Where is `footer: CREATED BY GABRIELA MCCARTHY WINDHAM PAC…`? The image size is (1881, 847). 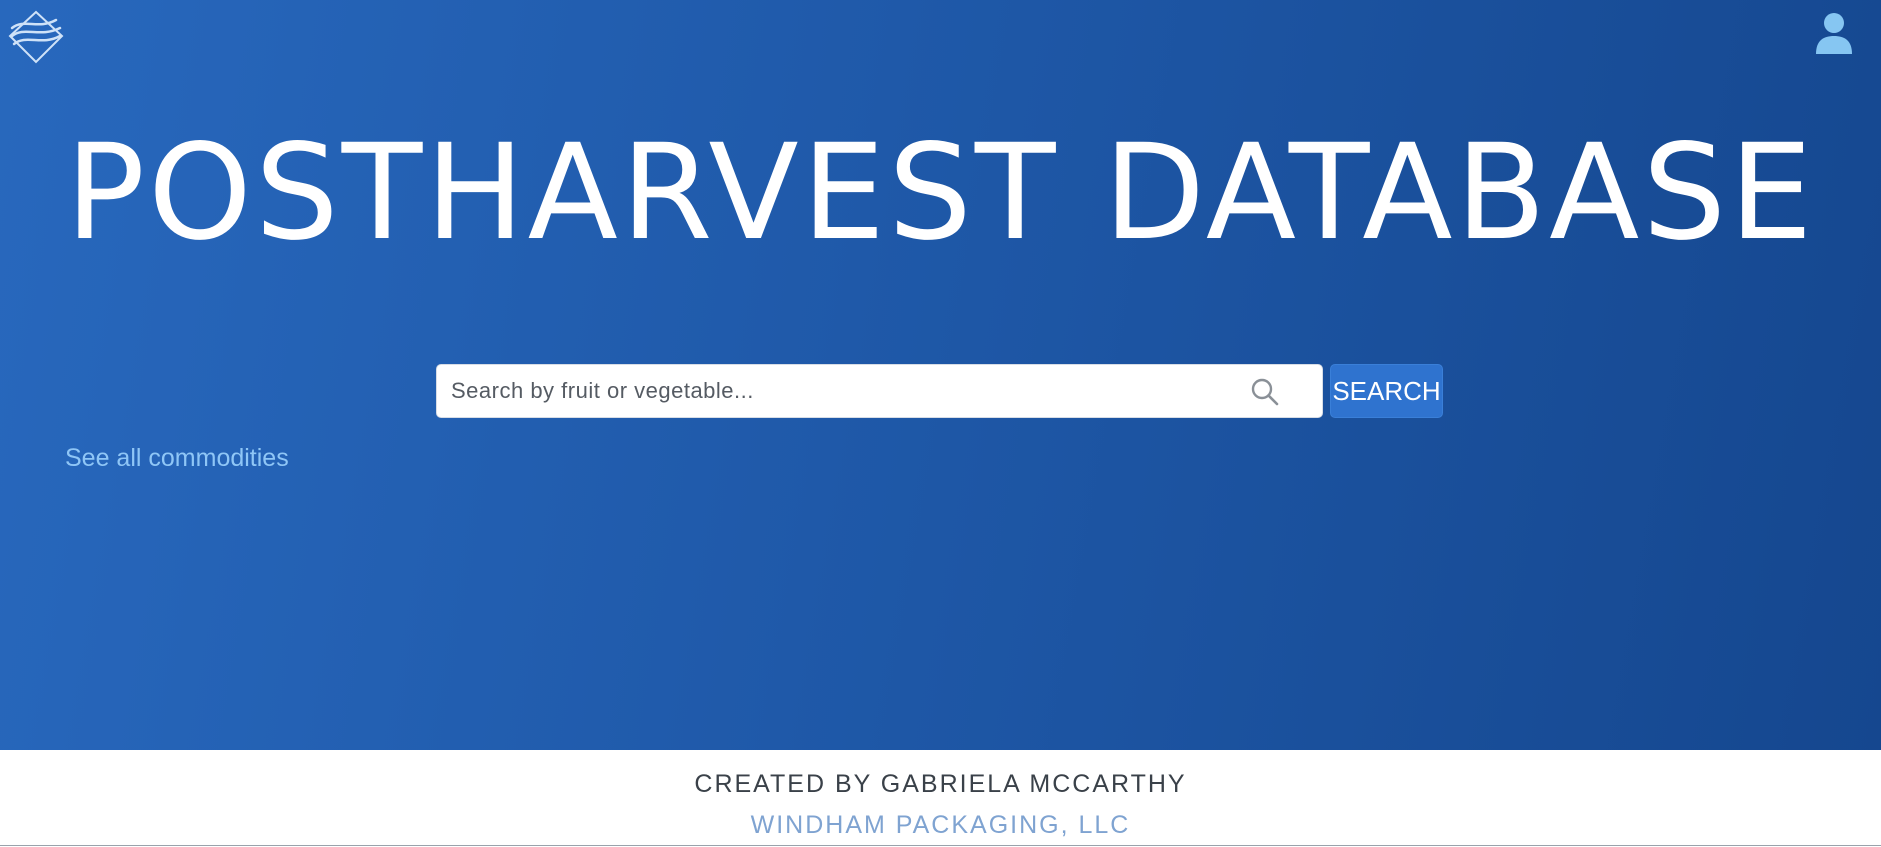 footer: CREATED BY GABRIELA MCCARTHY WINDHAM PAC… is located at coordinates (940, 798).